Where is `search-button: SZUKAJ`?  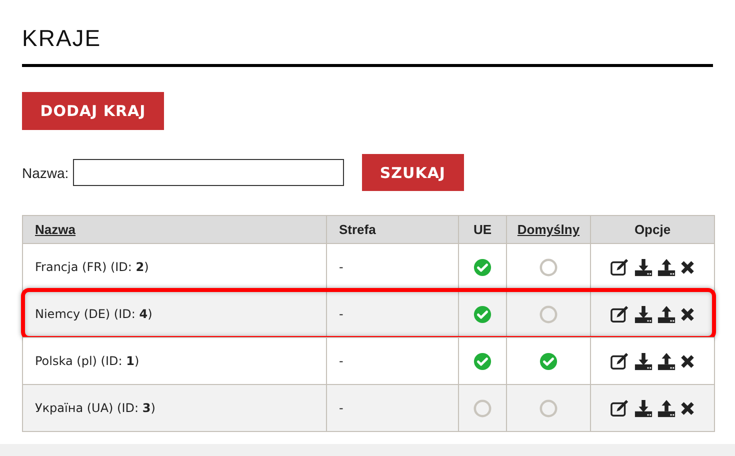 search-button: SZUKAJ is located at coordinates (413, 172).